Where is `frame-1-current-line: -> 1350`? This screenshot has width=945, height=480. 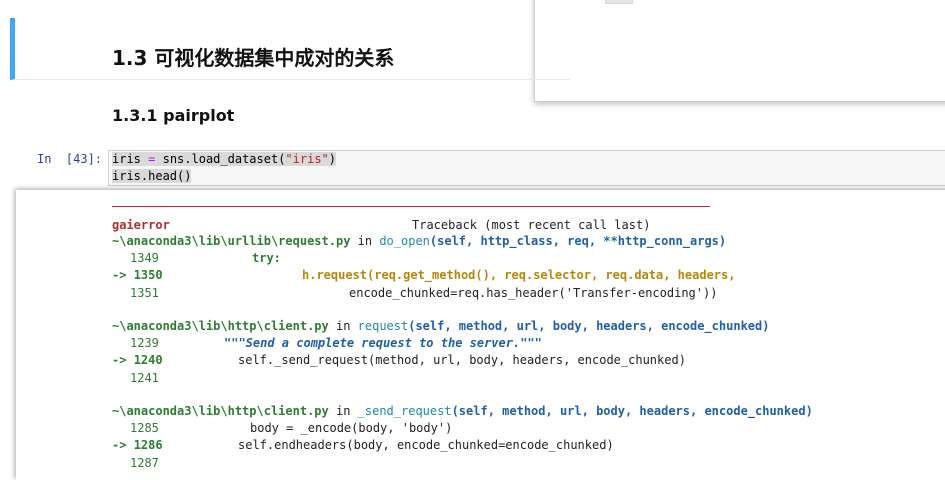
frame-1-current-line: -> 1350 is located at coordinates (137, 275).